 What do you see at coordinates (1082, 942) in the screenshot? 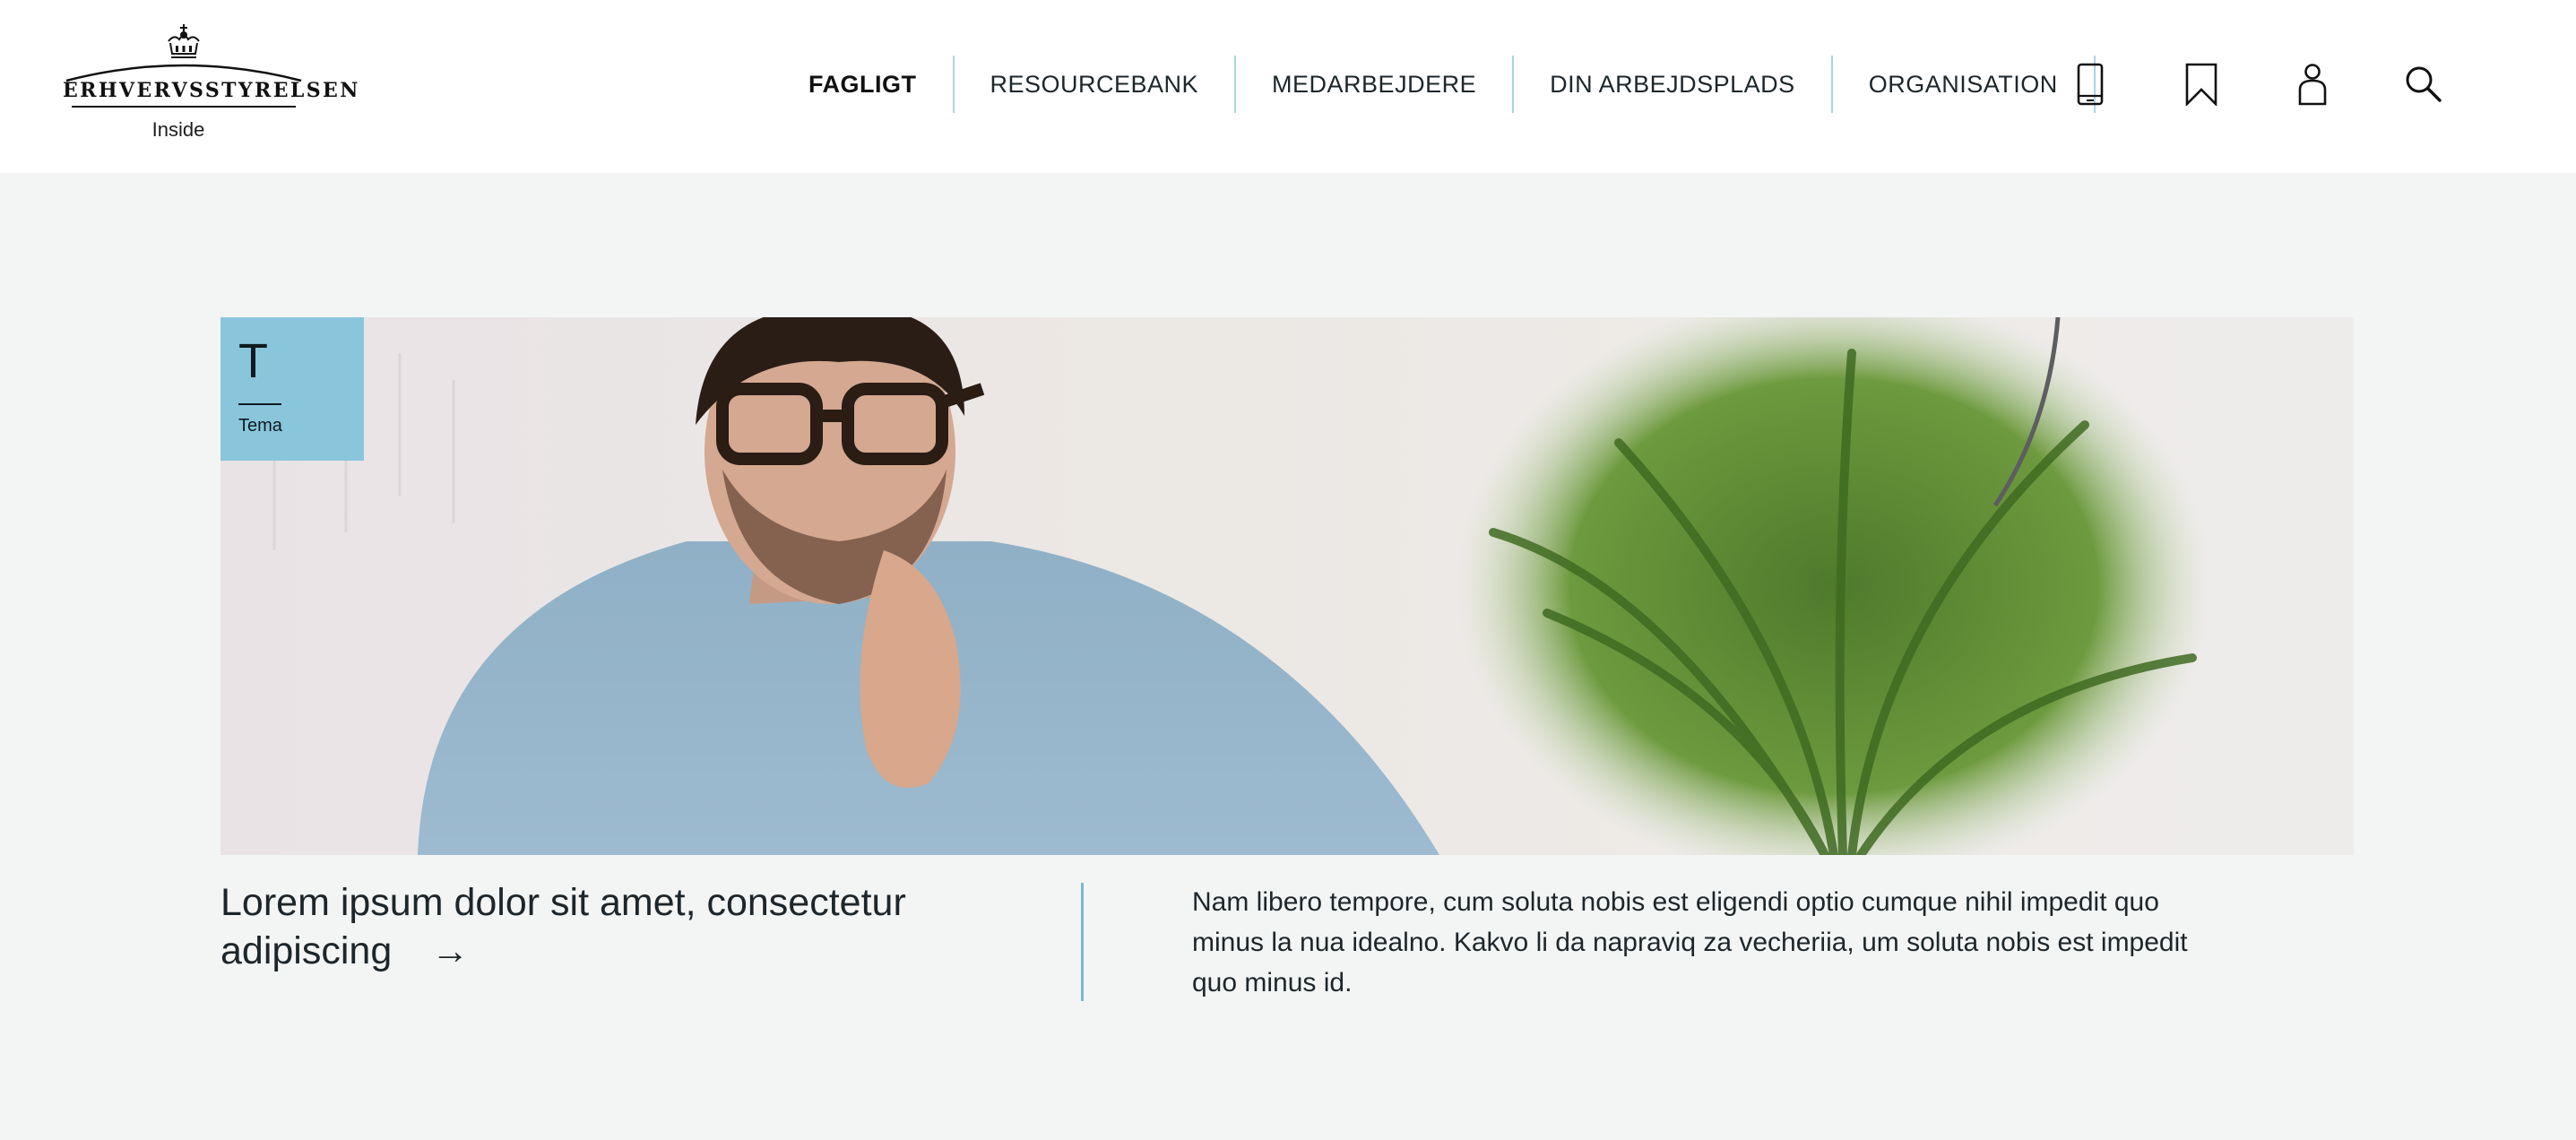
I see `content-divider` at bounding box center [1082, 942].